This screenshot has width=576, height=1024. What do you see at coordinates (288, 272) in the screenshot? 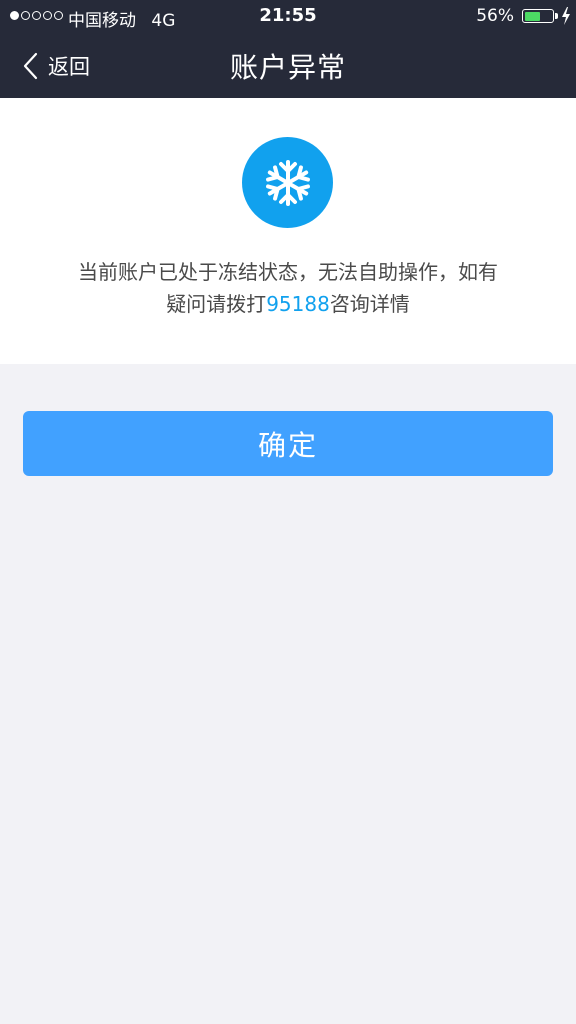
I see `message-line-1: 当前账户已处于冻结状态，无法自助操作，如有` at bounding box center [288, 272].